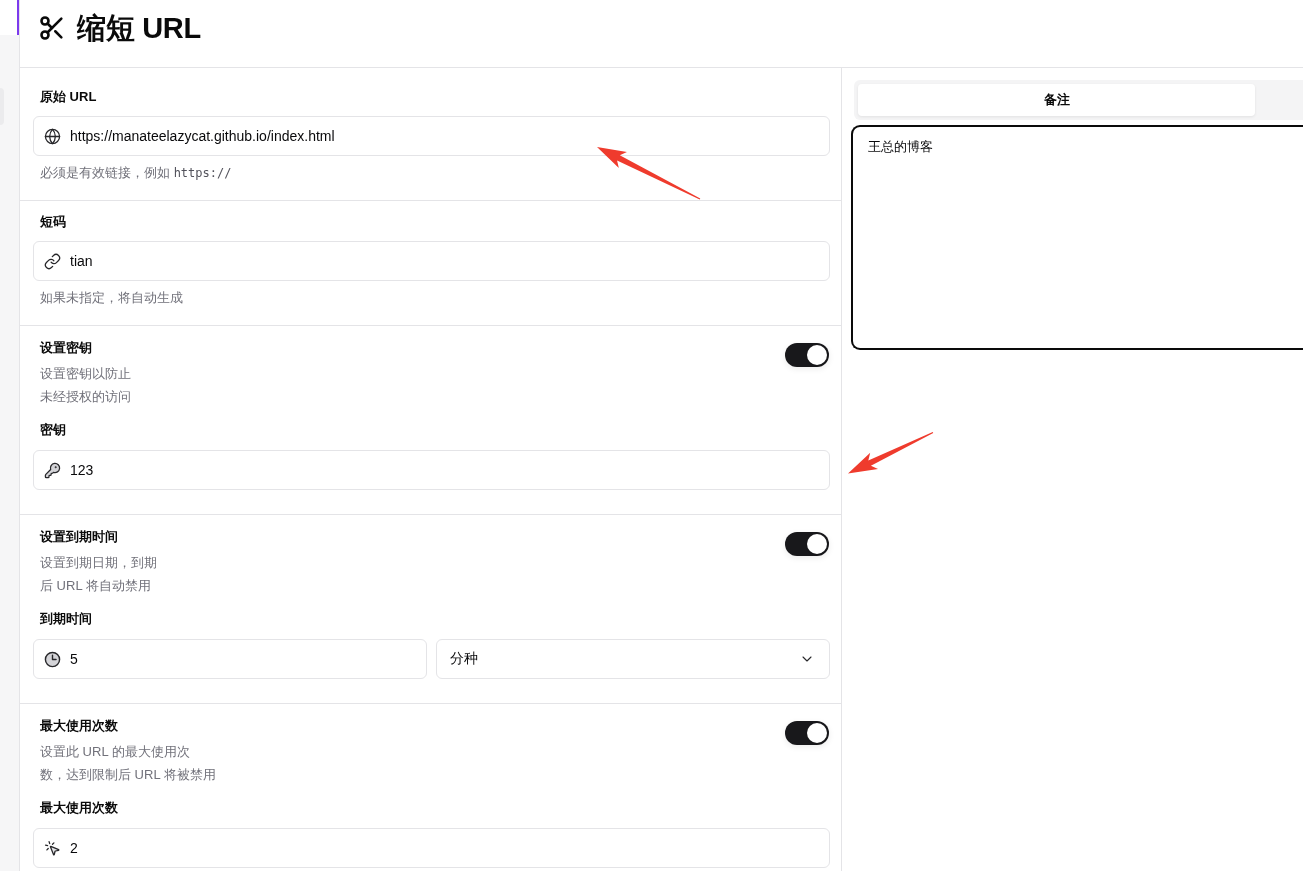  What do you see at coordinates (98, 574) in the screenshot?
I see `option-description: 设置到期日期，到期 后 URL 将自动禁用` at bounding box center [98, 574].